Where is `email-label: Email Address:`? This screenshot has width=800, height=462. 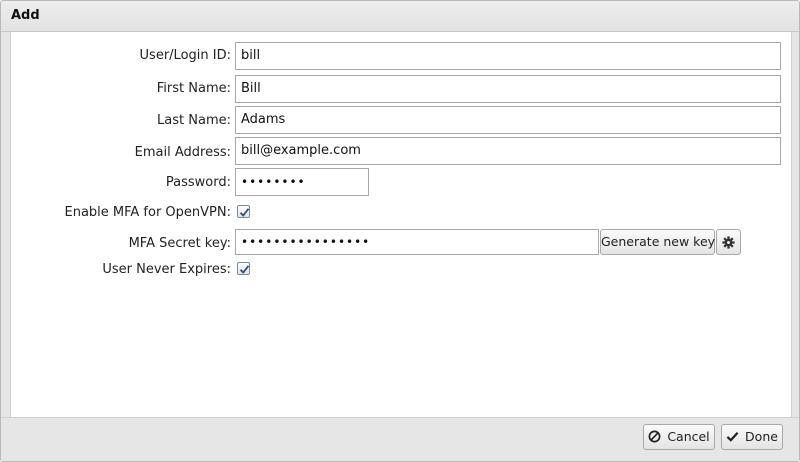
email-label: Email Address: is located at coordinates (182, 152).